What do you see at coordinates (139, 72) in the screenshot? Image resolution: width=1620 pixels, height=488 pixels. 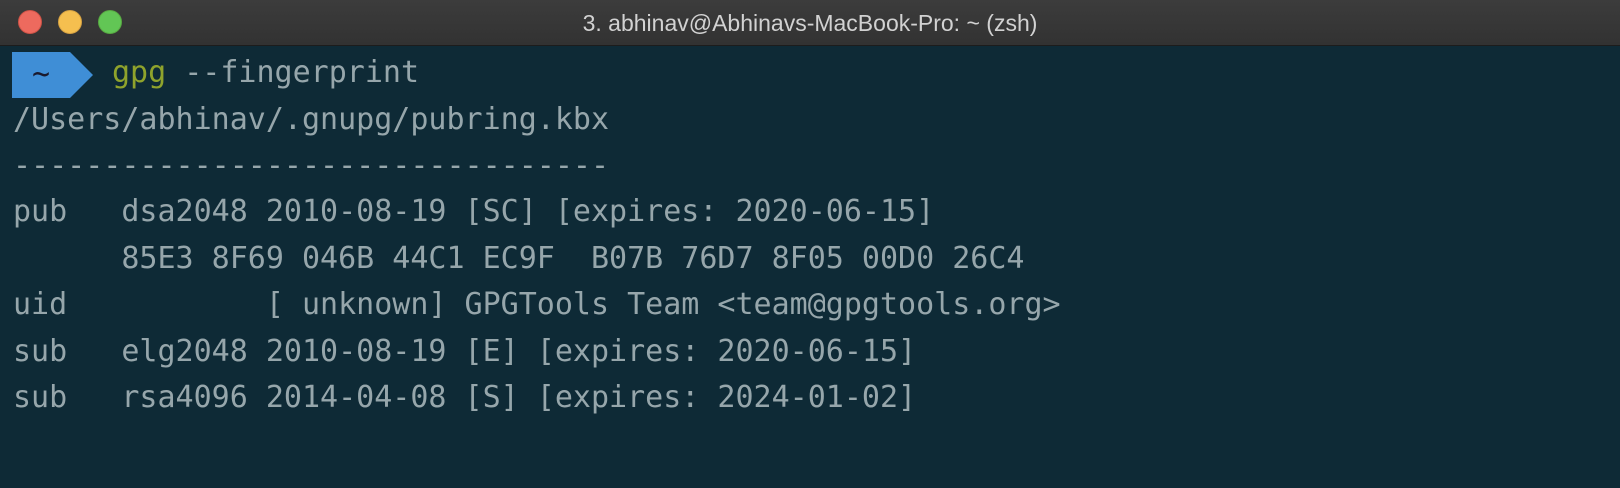 I see `command-name: gpg` at bounding box center [139, 72].